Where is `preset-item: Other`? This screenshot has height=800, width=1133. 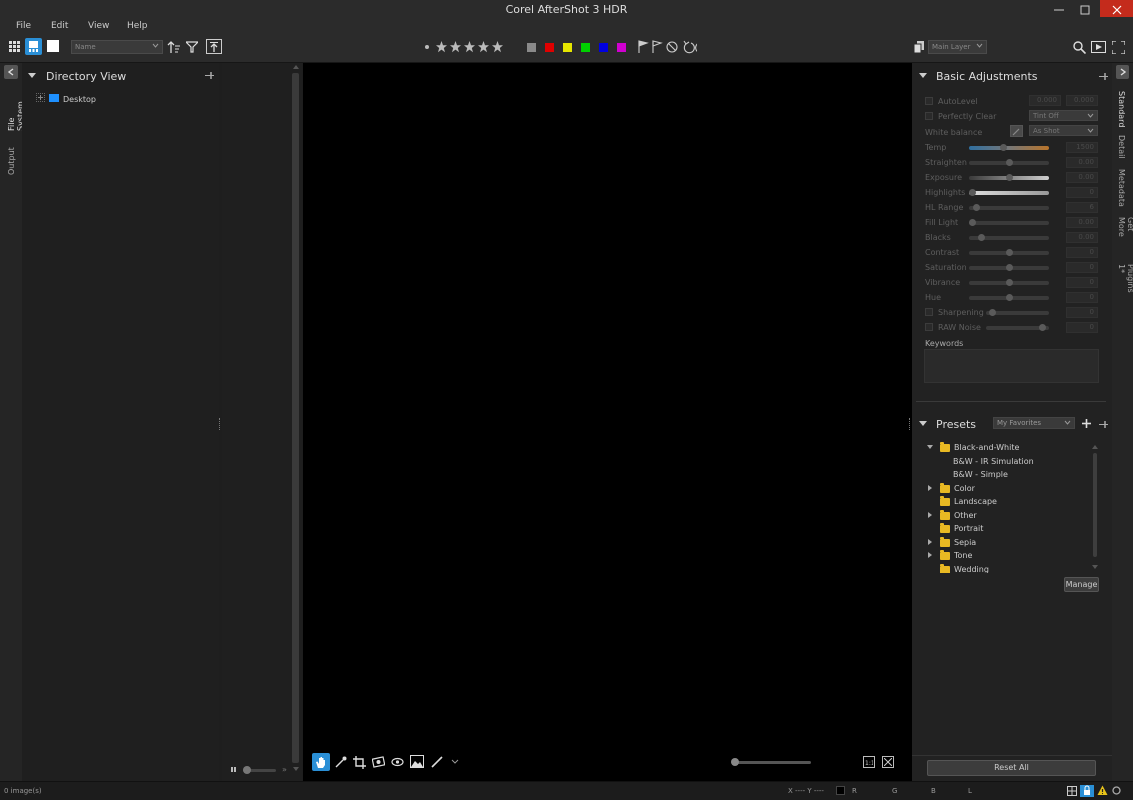
preset-item: Other is located at coordinates (965, 515).